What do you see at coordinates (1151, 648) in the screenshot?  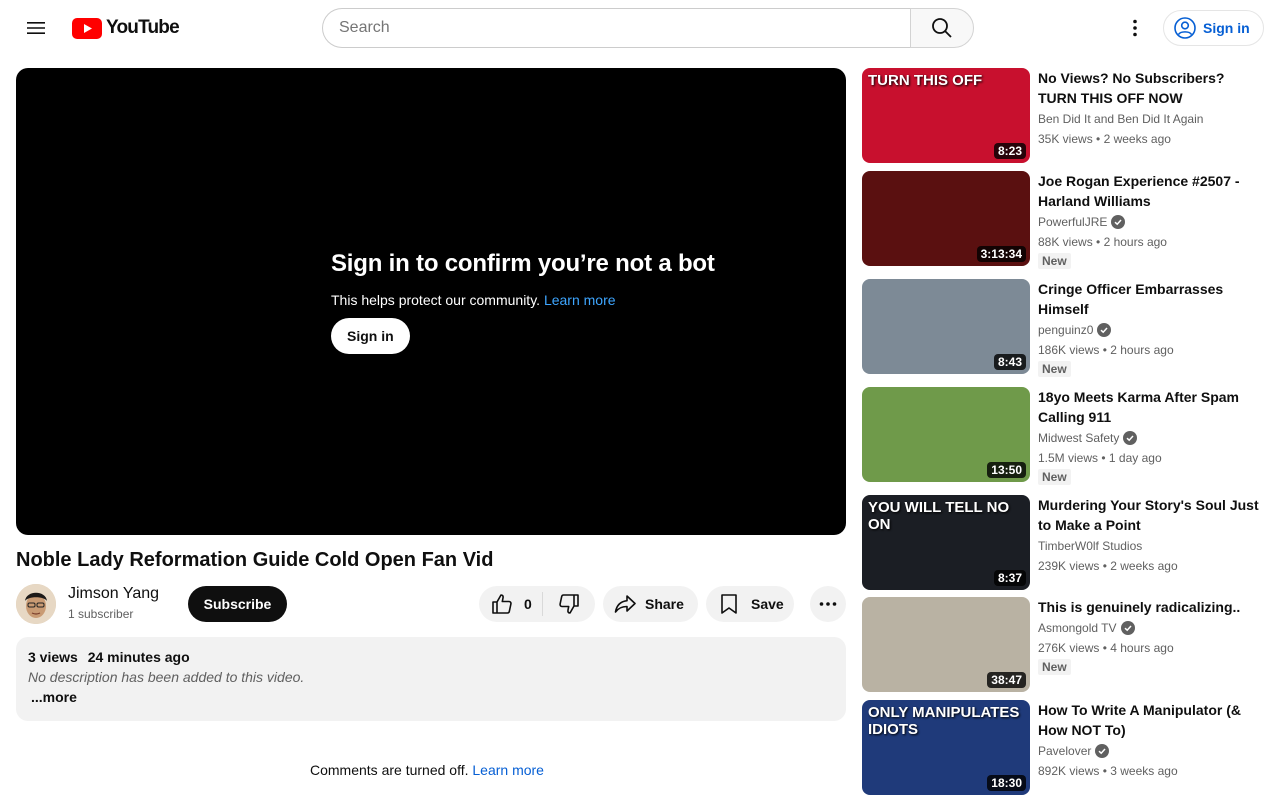 I see `recommended-video-meta: 276K views • 4 hours ago` at bounding box center [1151, 648].